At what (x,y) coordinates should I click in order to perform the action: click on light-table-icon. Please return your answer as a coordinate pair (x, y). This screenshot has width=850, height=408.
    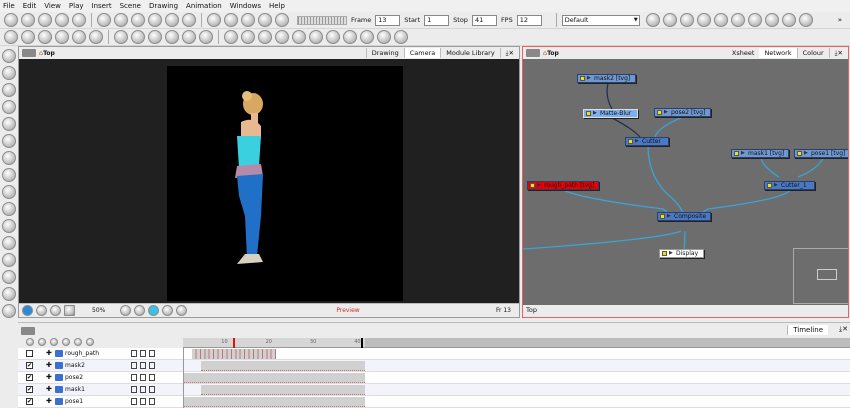
    Looking at the image, I should click on (154, 310).